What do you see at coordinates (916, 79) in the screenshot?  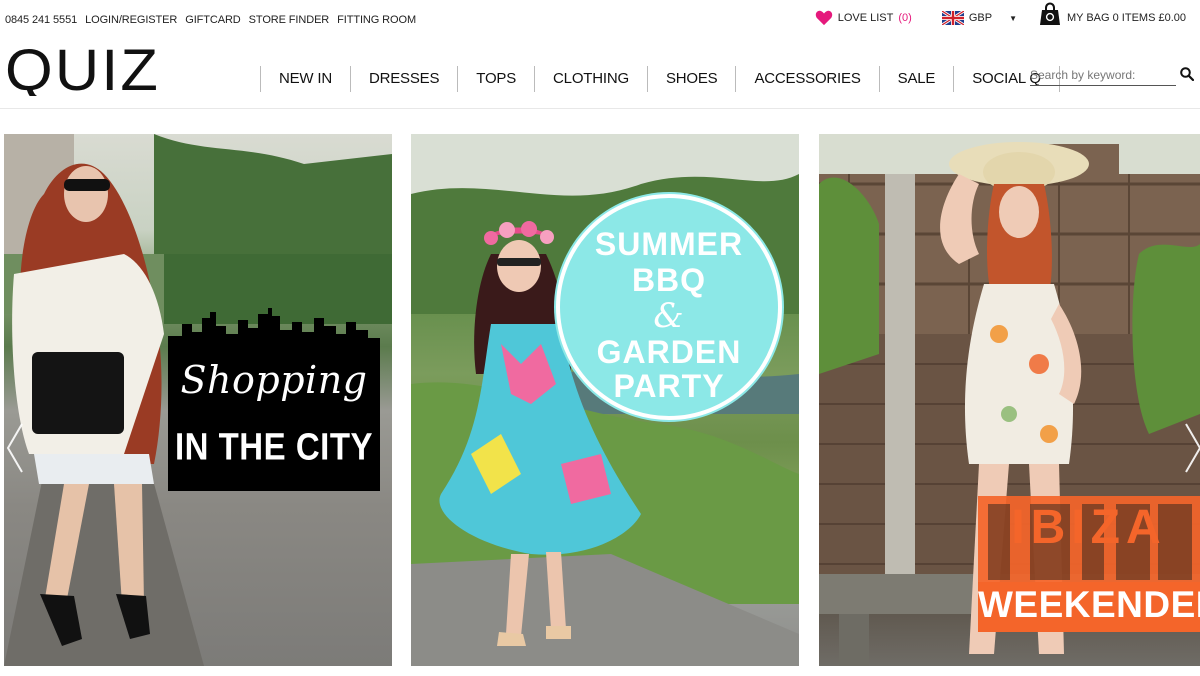 I see `nav-sale: SALE` at bounding box center [916, 79].